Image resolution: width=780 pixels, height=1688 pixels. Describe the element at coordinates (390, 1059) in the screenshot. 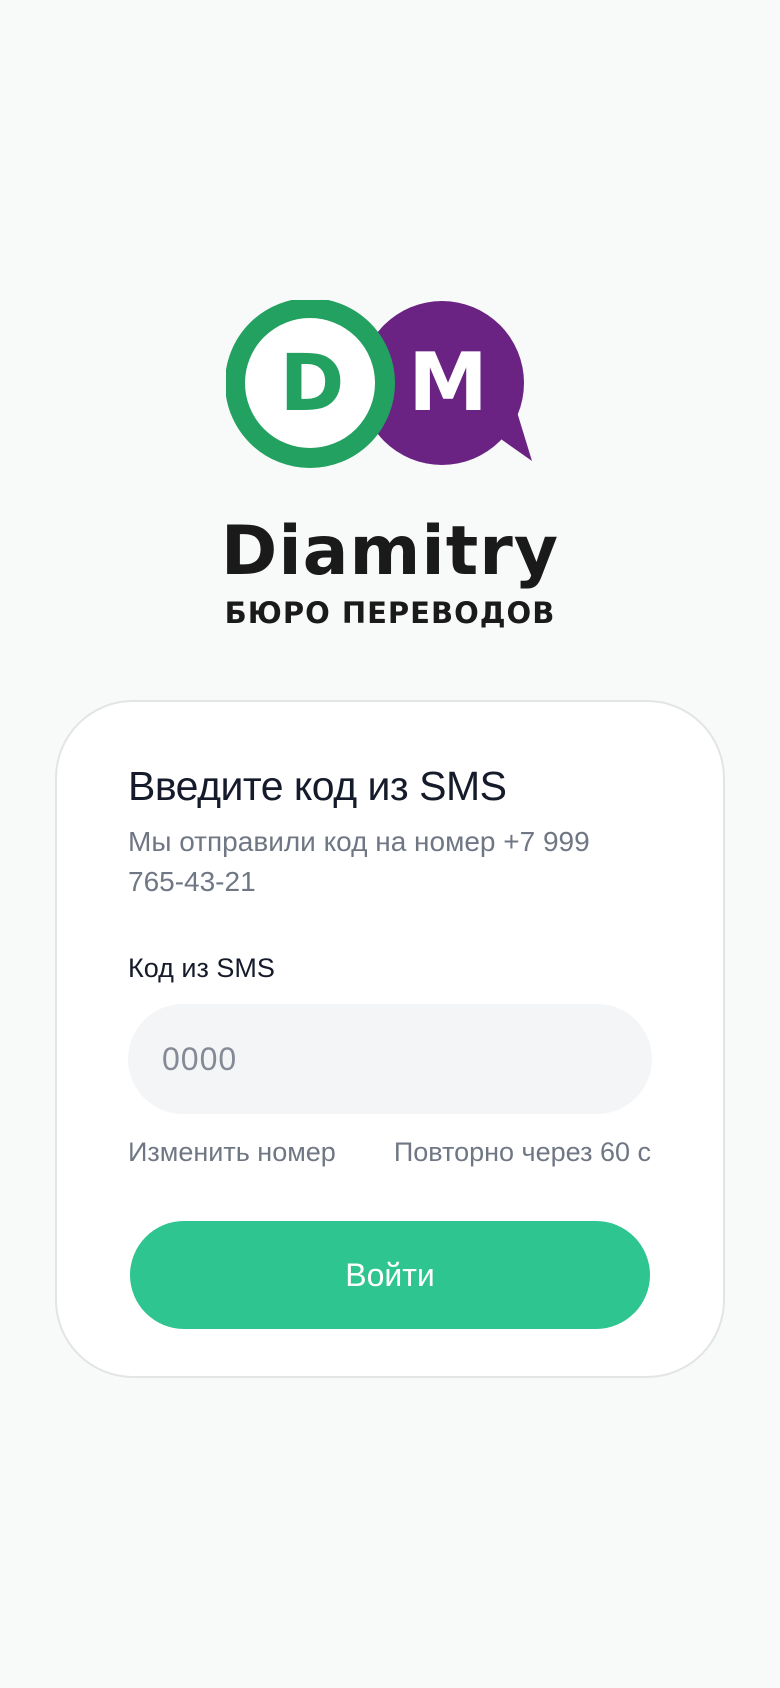

I see `sms-code-input` at that location.